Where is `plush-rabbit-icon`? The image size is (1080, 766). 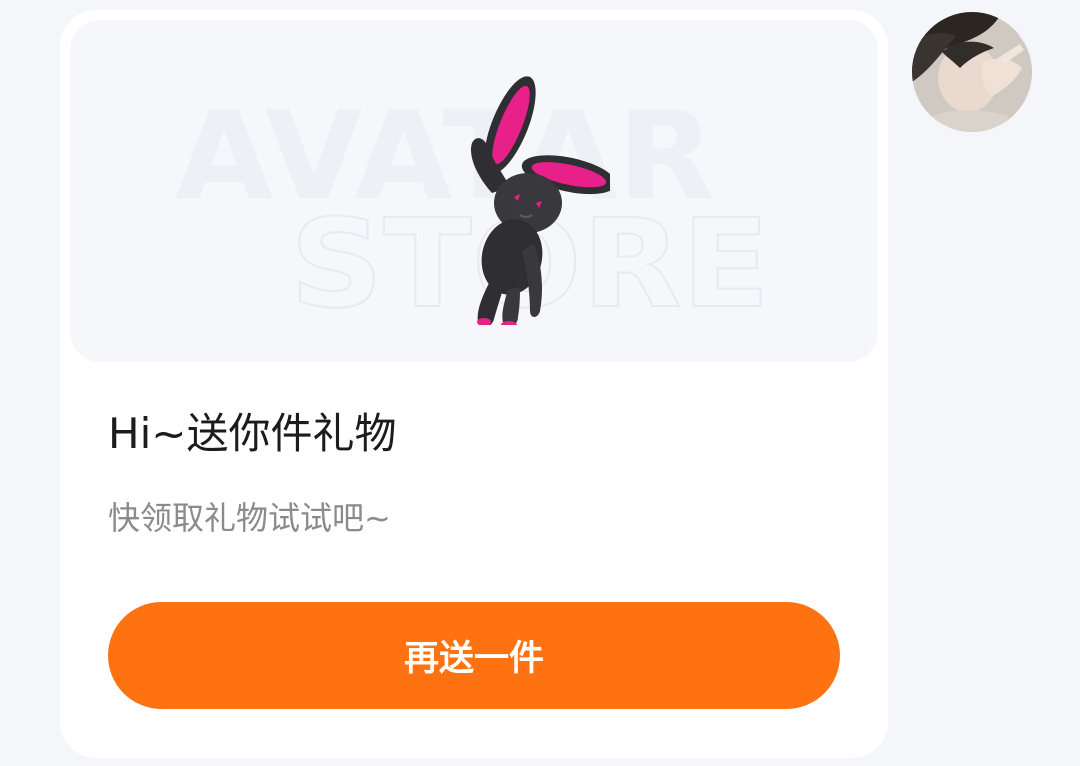 plush-rabbit-icon is located at coordinates (540, 200).